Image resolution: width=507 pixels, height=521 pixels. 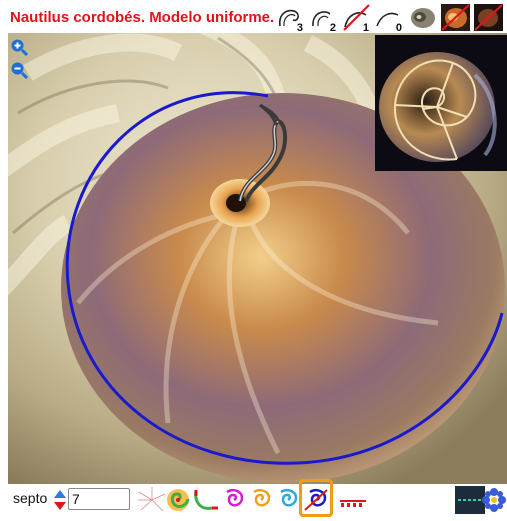 I want to click on shell-photo-icon, so click(x=422, y=17).